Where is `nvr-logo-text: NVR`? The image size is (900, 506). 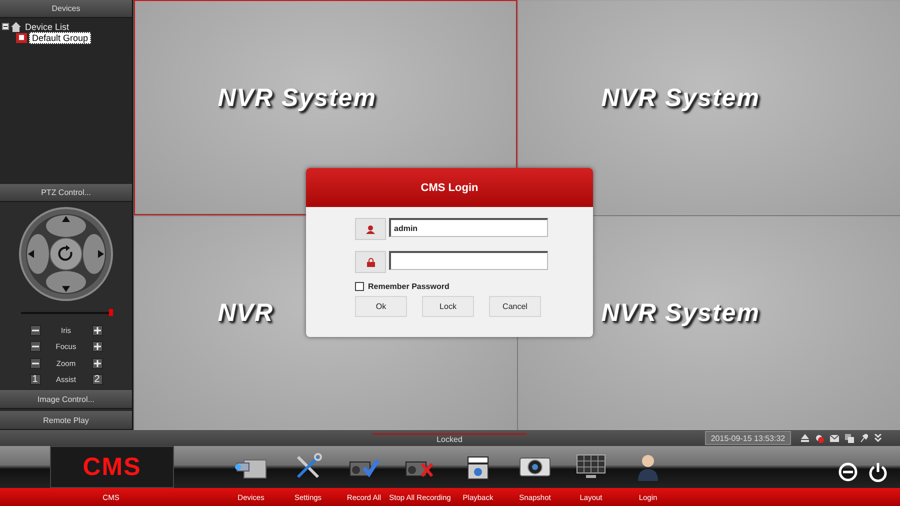 nvr-logo-text: NVR is located at coordinates (246, 313).